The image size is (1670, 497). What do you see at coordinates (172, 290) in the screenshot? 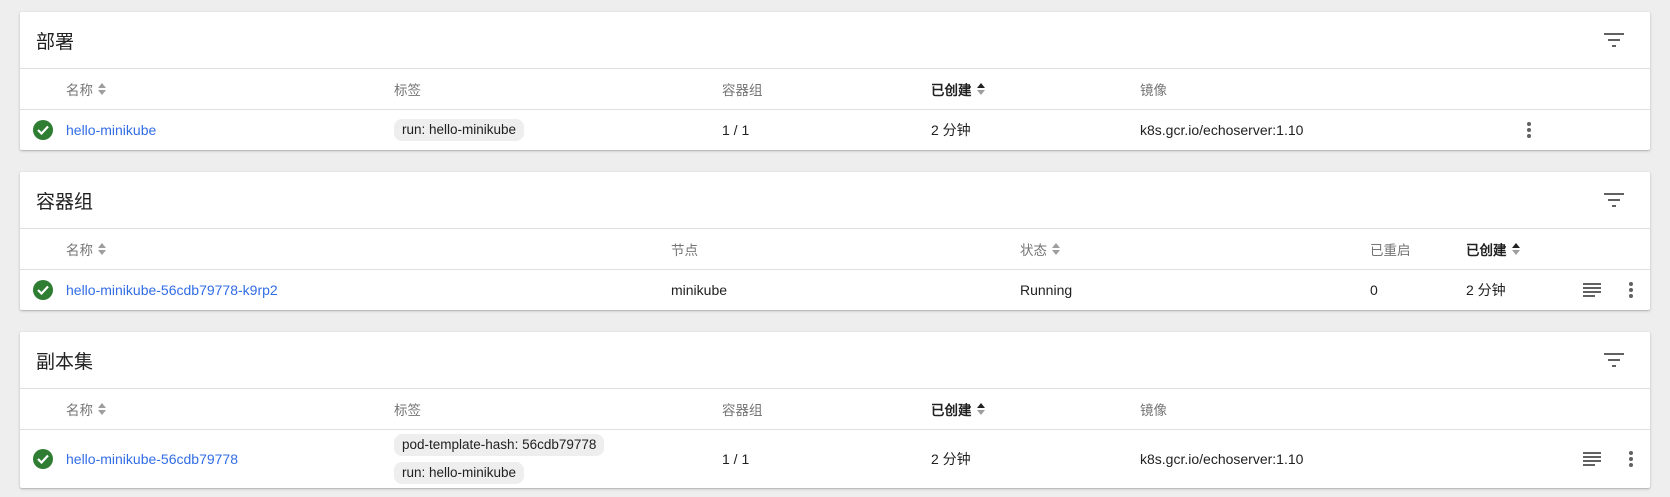
I see `pod-name-link: hello-minikube-56cdb79778-k9rp2` at bounding box center [172, 290].